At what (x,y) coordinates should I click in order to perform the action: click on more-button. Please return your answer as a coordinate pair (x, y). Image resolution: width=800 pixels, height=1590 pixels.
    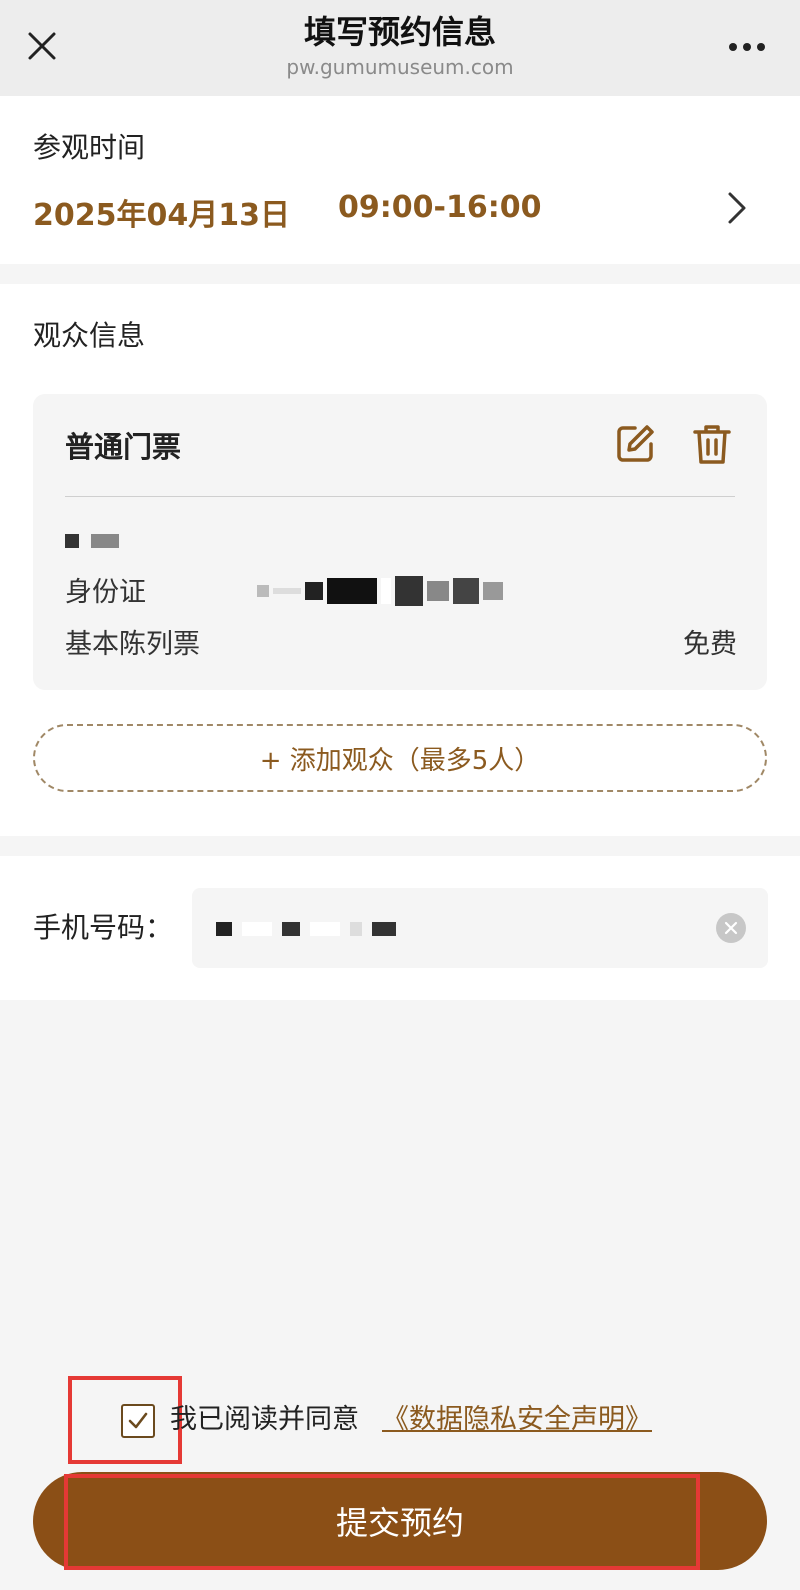
    Looking at the image, I should click on (747, 47).